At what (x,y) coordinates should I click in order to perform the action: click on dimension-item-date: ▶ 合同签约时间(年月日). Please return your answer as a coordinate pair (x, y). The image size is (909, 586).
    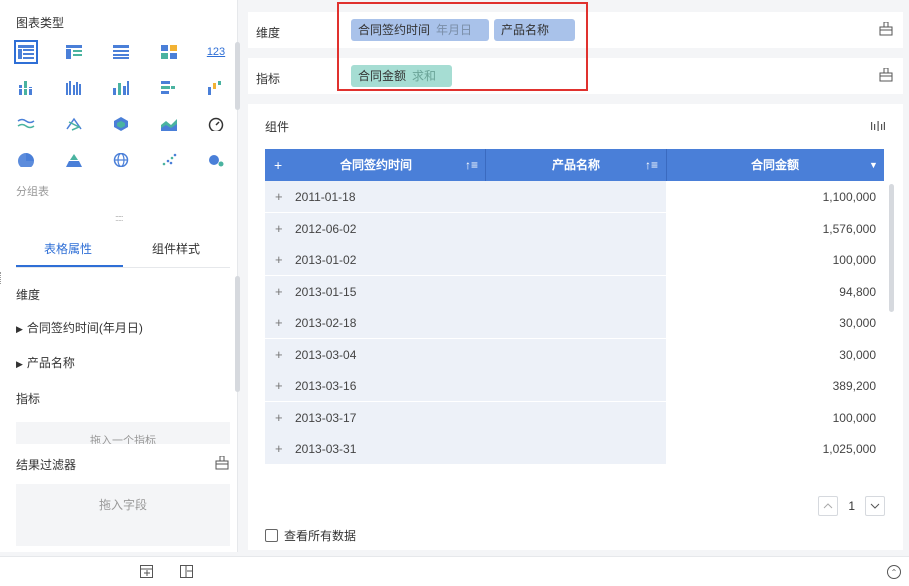
    Looking at the image, I should click on (79, 327).